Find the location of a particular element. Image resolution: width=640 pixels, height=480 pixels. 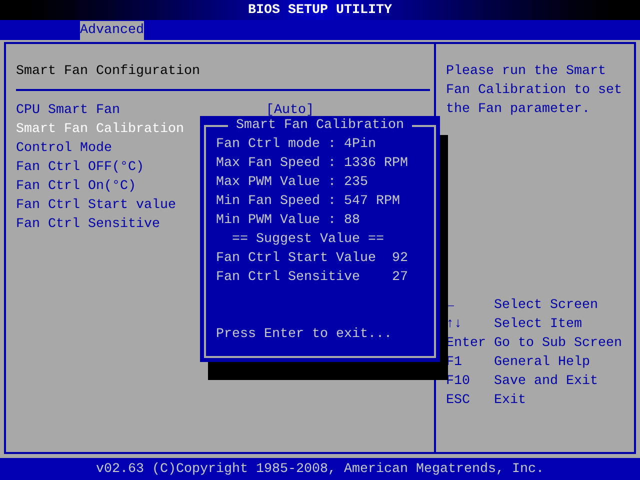

dialog-line: Min PWM Value : 88 is located at coordinates (288, 221).